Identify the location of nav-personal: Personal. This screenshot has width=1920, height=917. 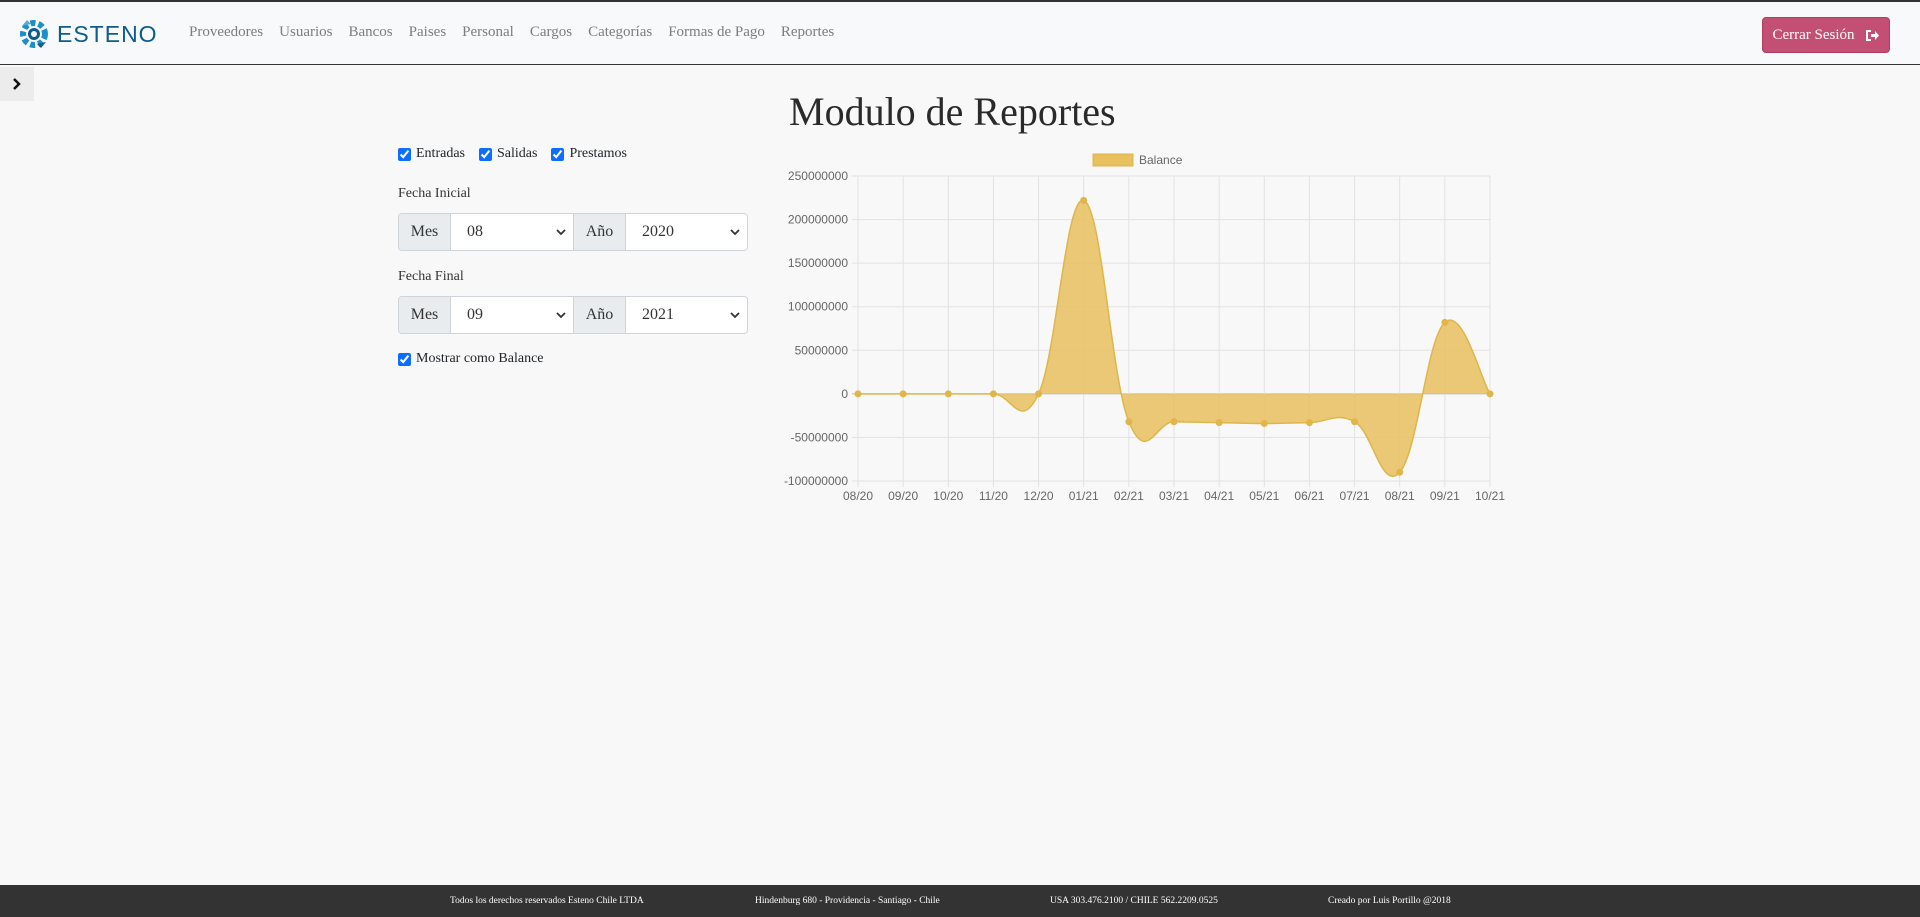
(488, 32).